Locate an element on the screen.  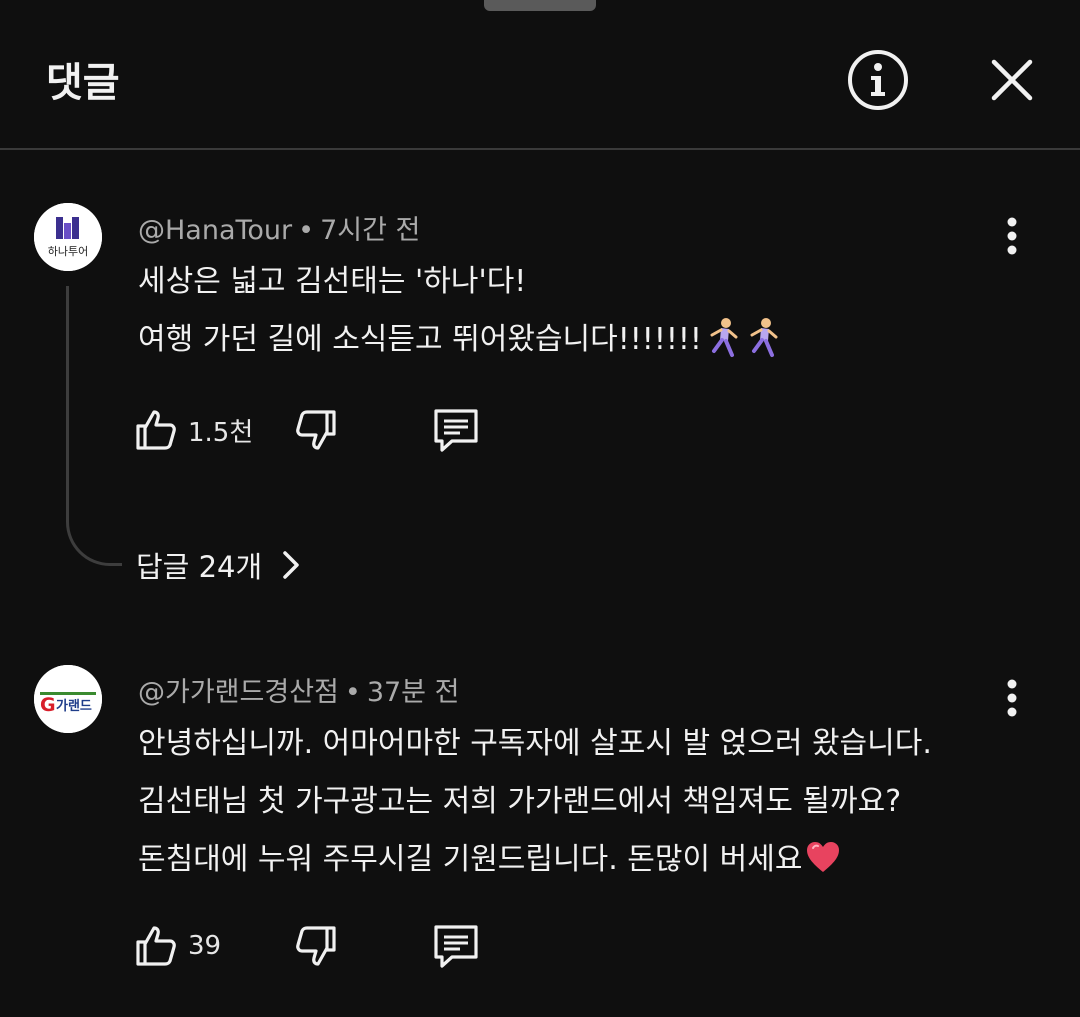
svg-text: 하나투어 is located at coordinates (68, 251).